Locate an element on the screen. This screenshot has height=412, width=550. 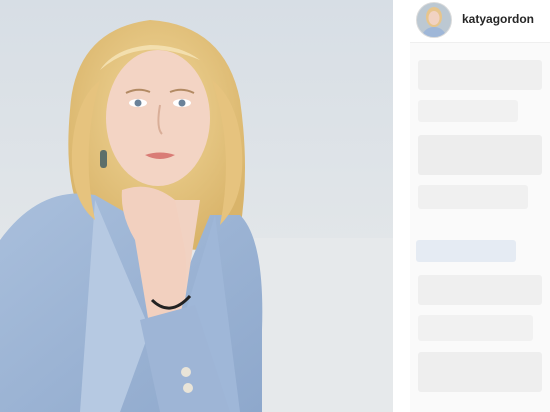
column-gap is located at coordinates (401, 206).